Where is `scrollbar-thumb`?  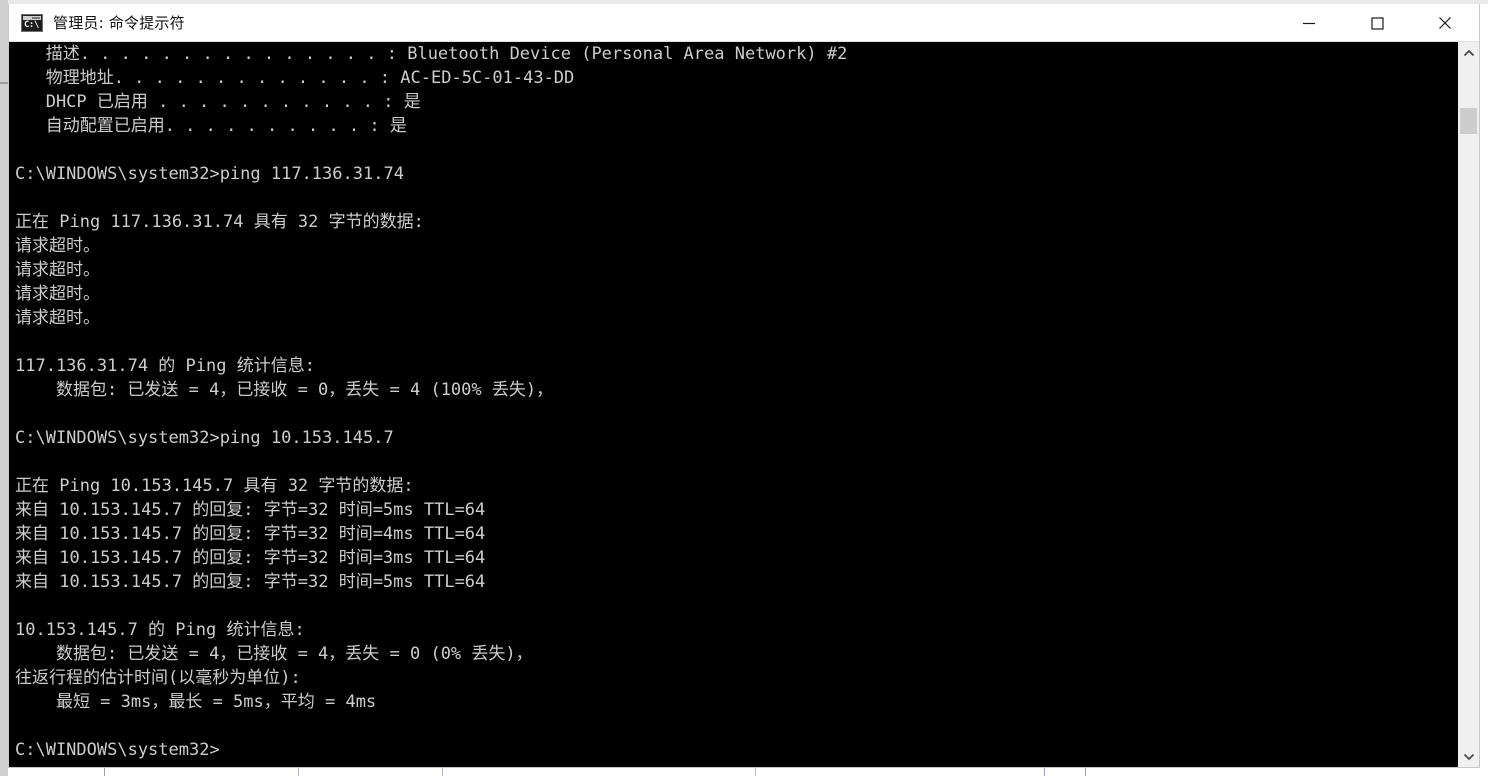
scrollbar-thumb is located at coordinates (1468, 121).